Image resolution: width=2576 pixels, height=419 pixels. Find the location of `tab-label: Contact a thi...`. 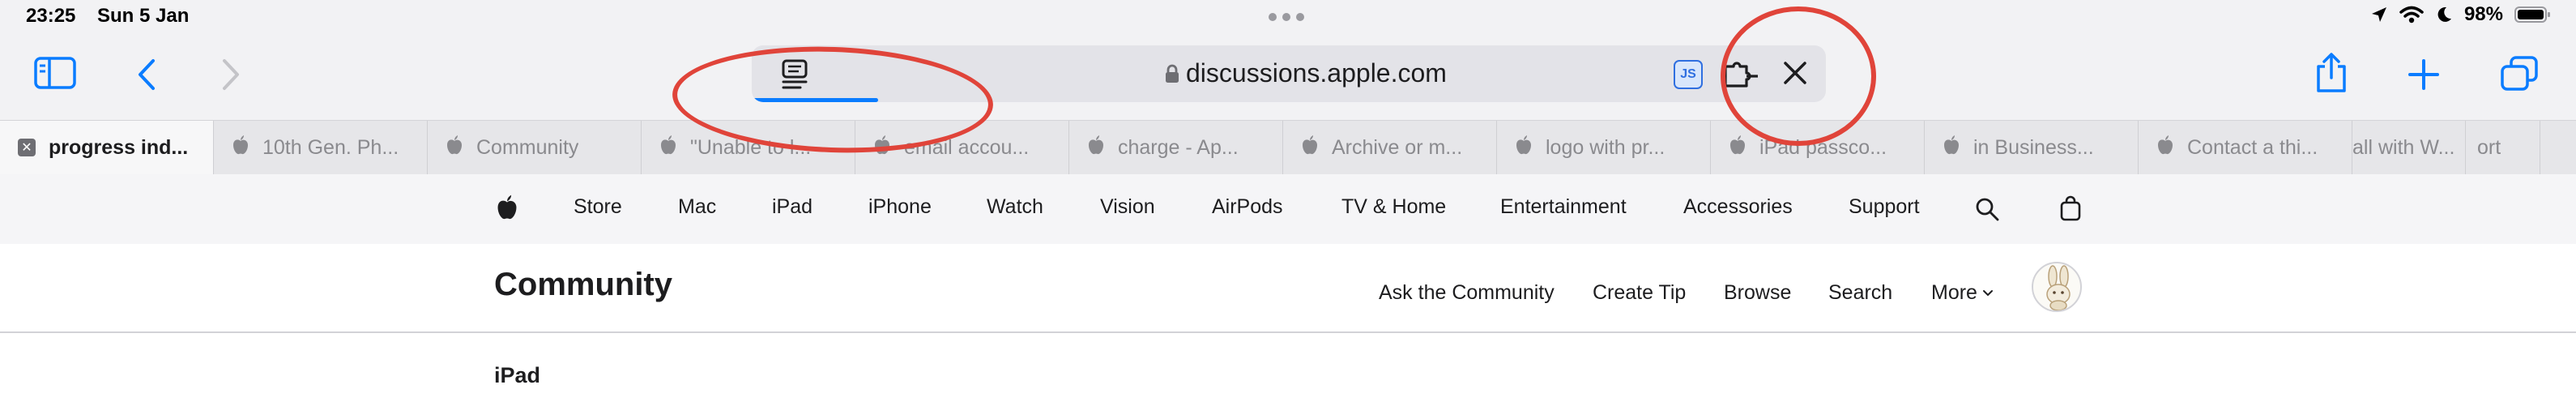

tab-label: Contact a thi... is located at coordinates (2252, 147).